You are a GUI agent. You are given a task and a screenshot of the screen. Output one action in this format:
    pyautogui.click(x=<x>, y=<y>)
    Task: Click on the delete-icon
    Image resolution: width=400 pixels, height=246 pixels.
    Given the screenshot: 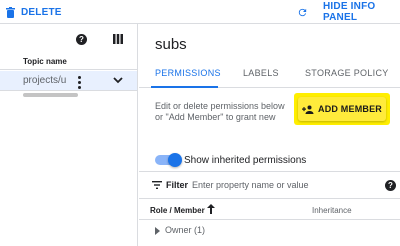 What is the action you would take?
    pyautogui.click(x=10, y=12)
    